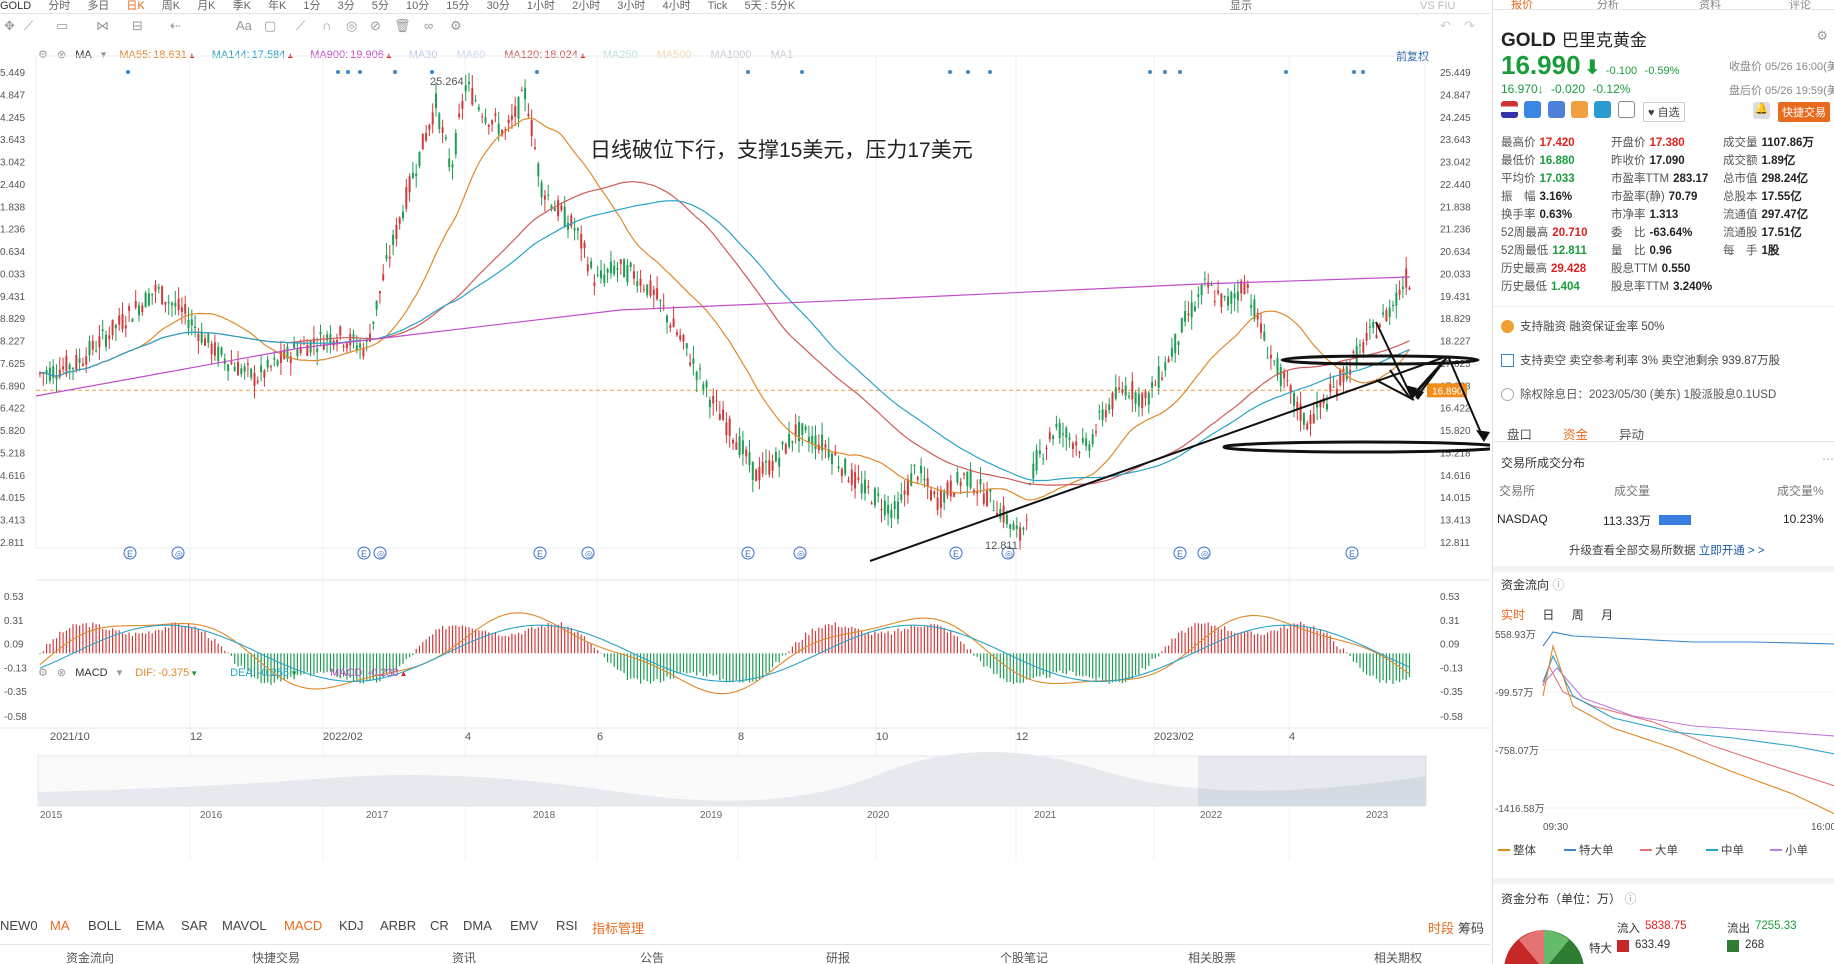  I want to click on note-tool-icon: ▢, so click(270, 26).